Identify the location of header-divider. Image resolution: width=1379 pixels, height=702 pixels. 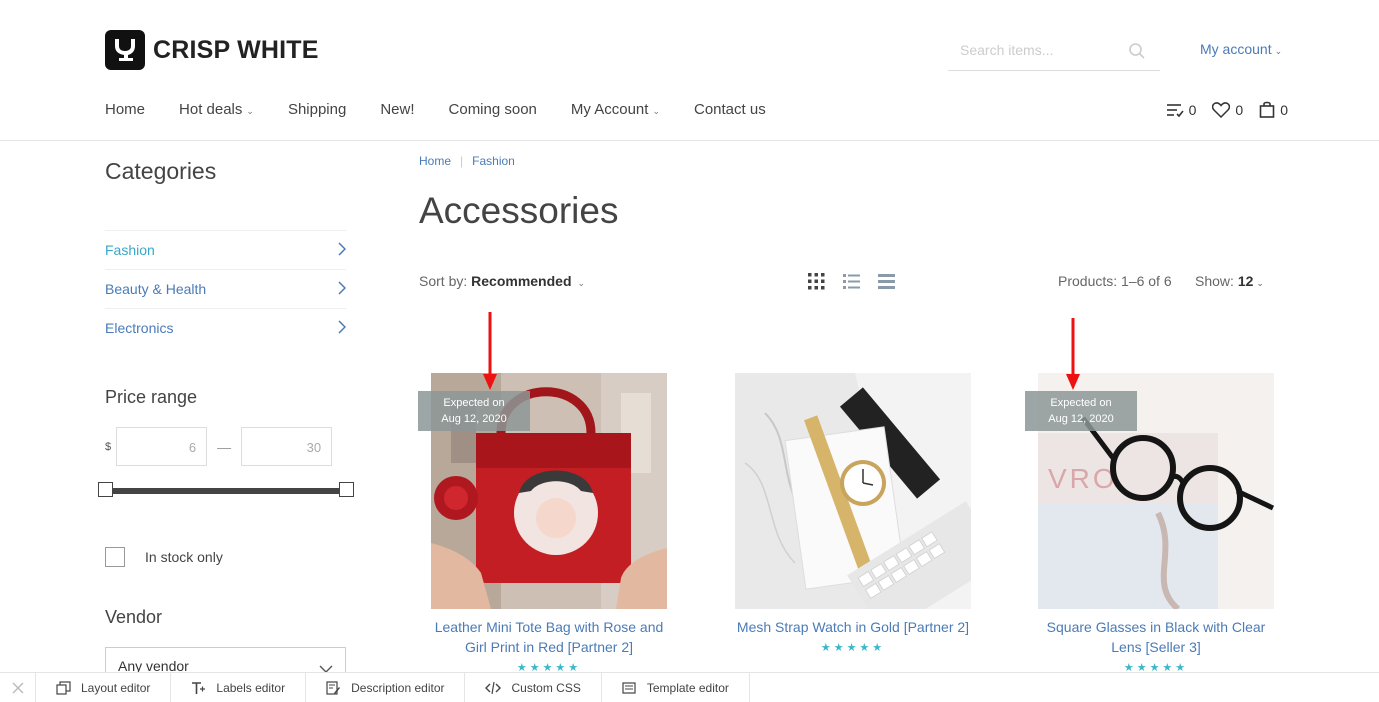
(689, 140).